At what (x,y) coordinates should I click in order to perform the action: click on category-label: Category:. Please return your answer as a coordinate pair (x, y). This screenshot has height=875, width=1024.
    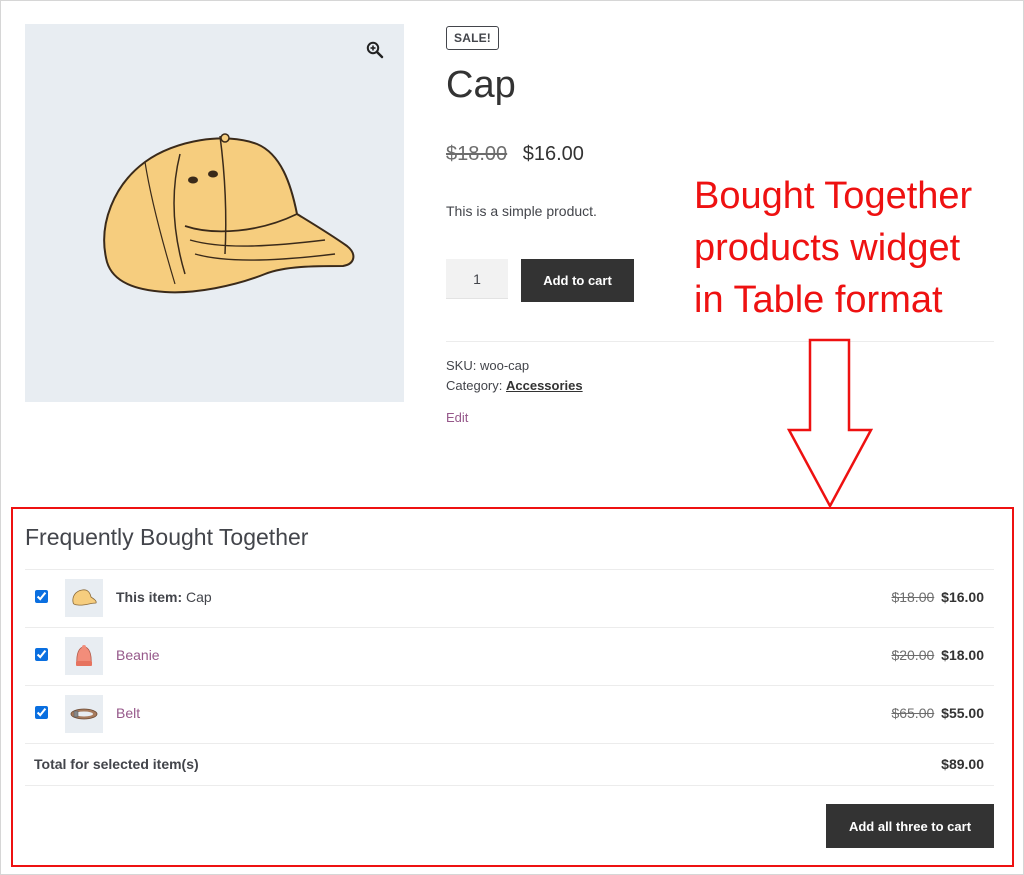
    Looking at the image, I should click on (474, 385).